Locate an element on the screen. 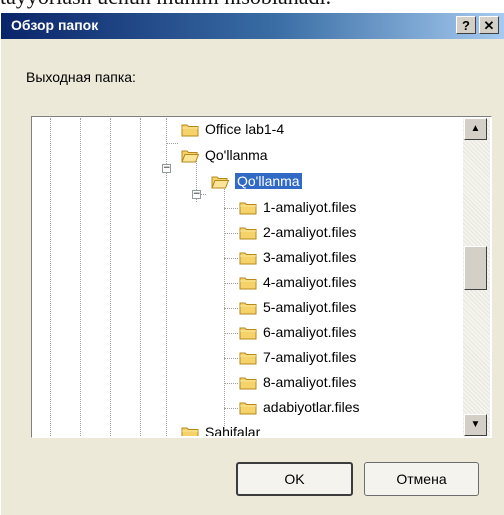 The width and height of the screenshot is (504, 515). background-document-text: tayyorlash uchun muhim hisoblanadi. is located at coordinates (252, 6).